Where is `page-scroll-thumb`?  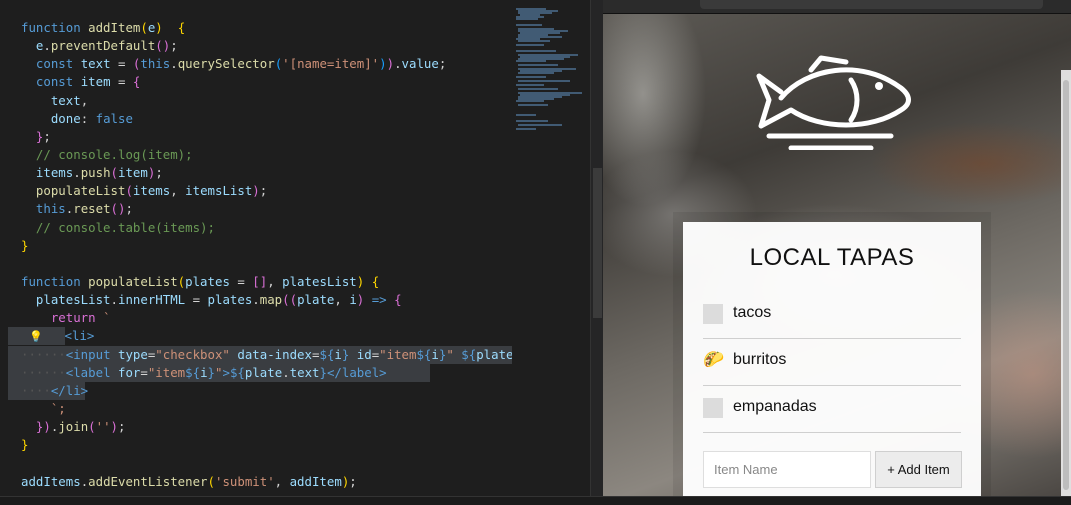
page-scroll-thumb is located at coordinates (1066, 285).